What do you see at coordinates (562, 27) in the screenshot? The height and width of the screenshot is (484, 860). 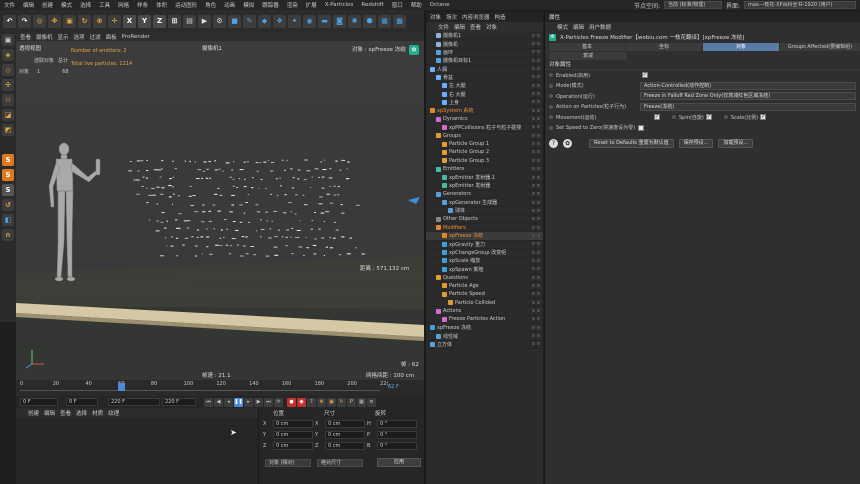 I see `attr-menu-item-0: 模式` at bounding box center [562, 27].